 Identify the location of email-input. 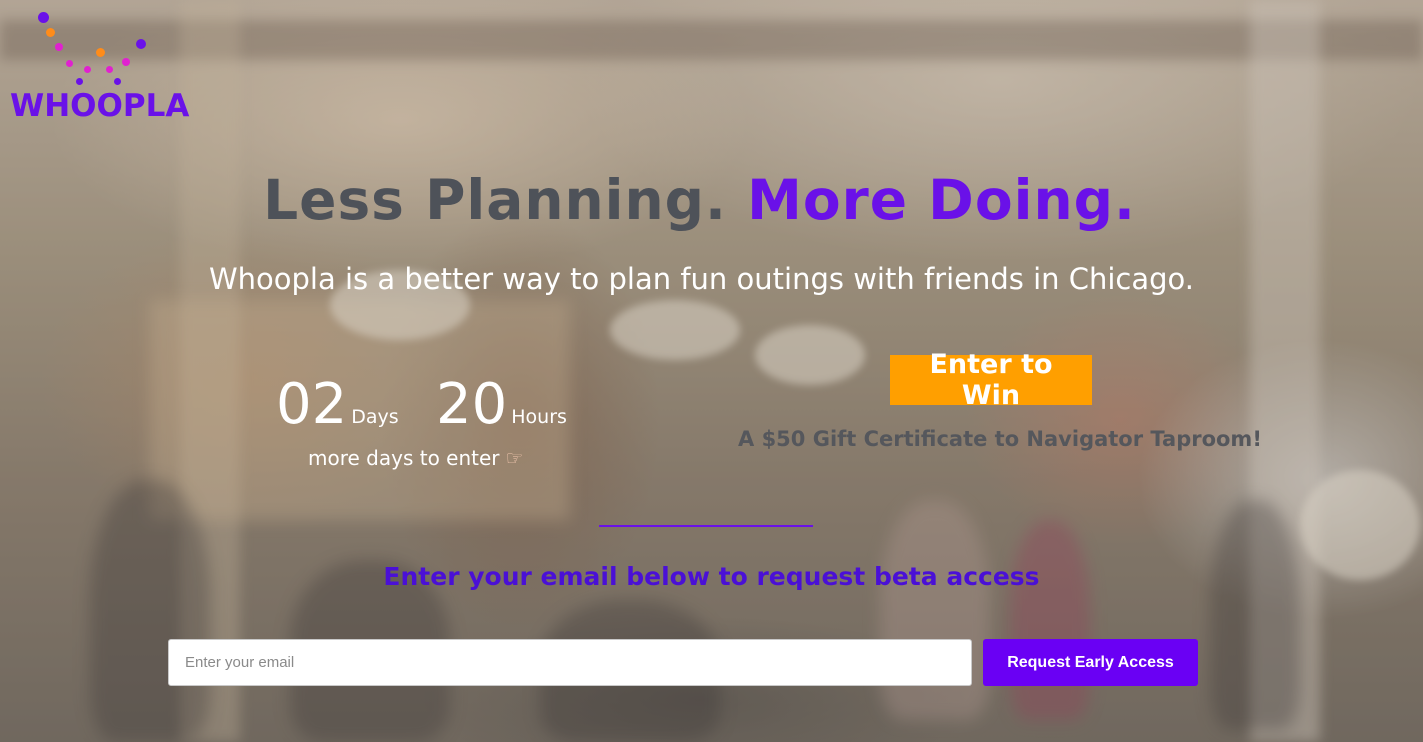
(570, 662).